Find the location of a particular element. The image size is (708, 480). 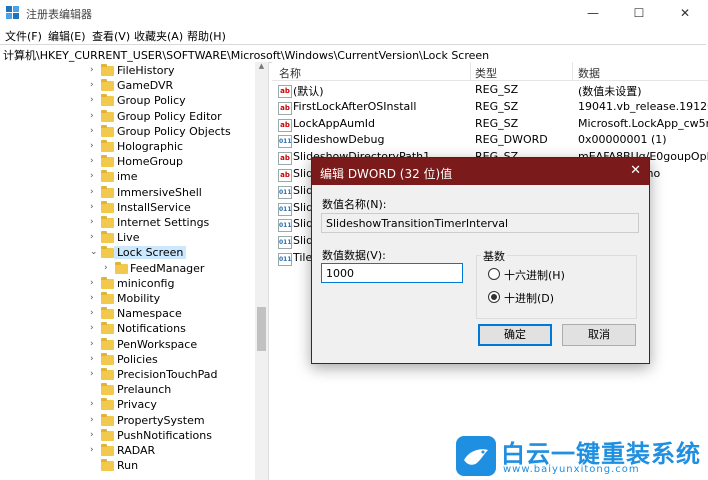

tree-item-label: GameDVR is located at coordinates (145, 86).